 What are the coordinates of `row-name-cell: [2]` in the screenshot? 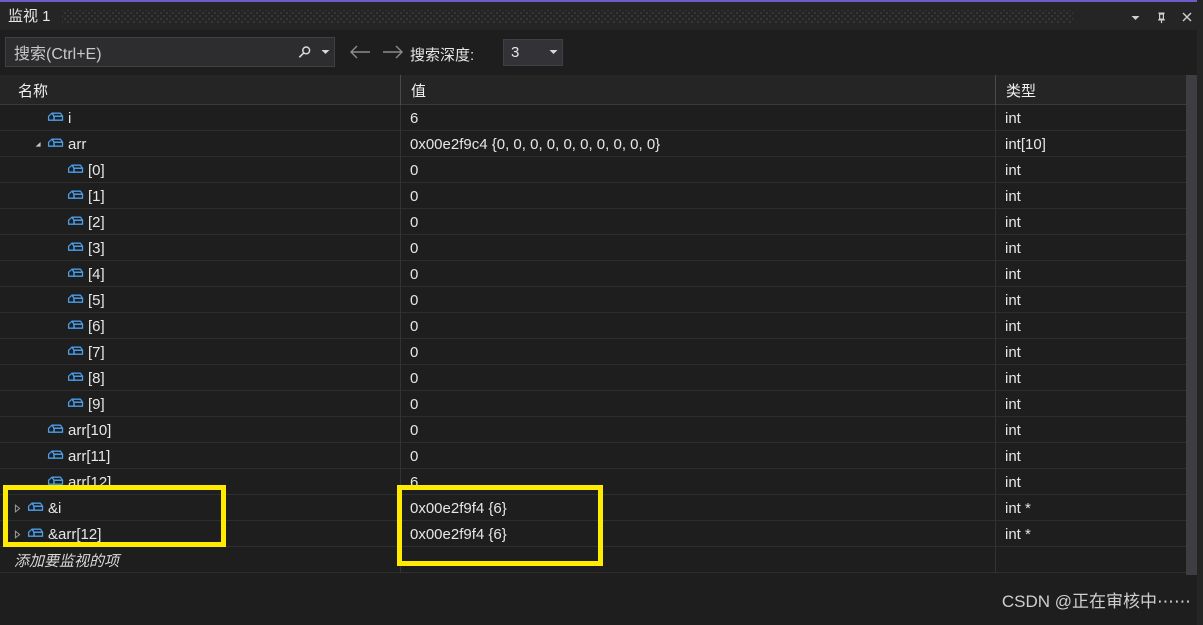 It's located at (200, 222).